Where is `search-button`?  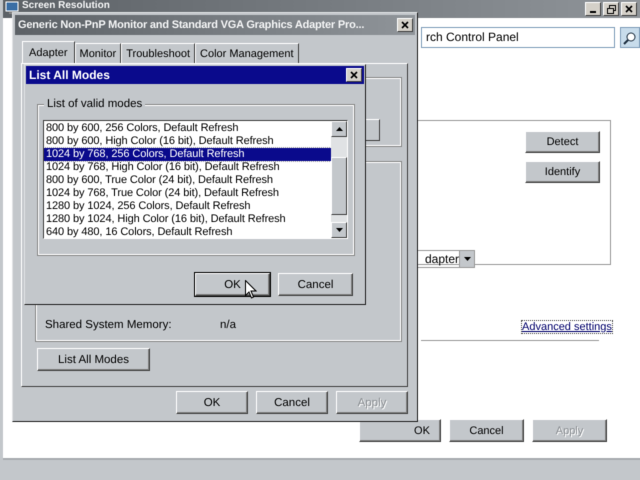 search-button is located at coordinates (630, 37).